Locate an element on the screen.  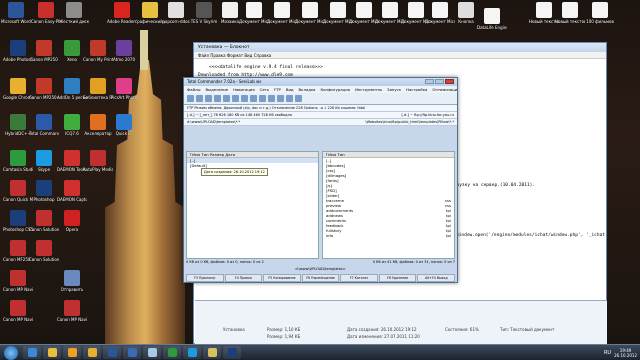
desktop-icon: Adobe Reader X is located at coordinates (122, 13).